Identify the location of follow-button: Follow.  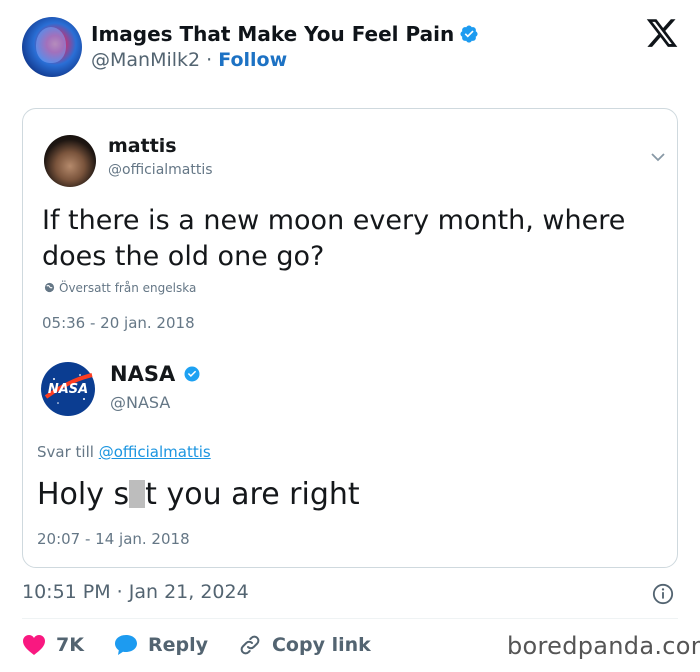
(252, 60).